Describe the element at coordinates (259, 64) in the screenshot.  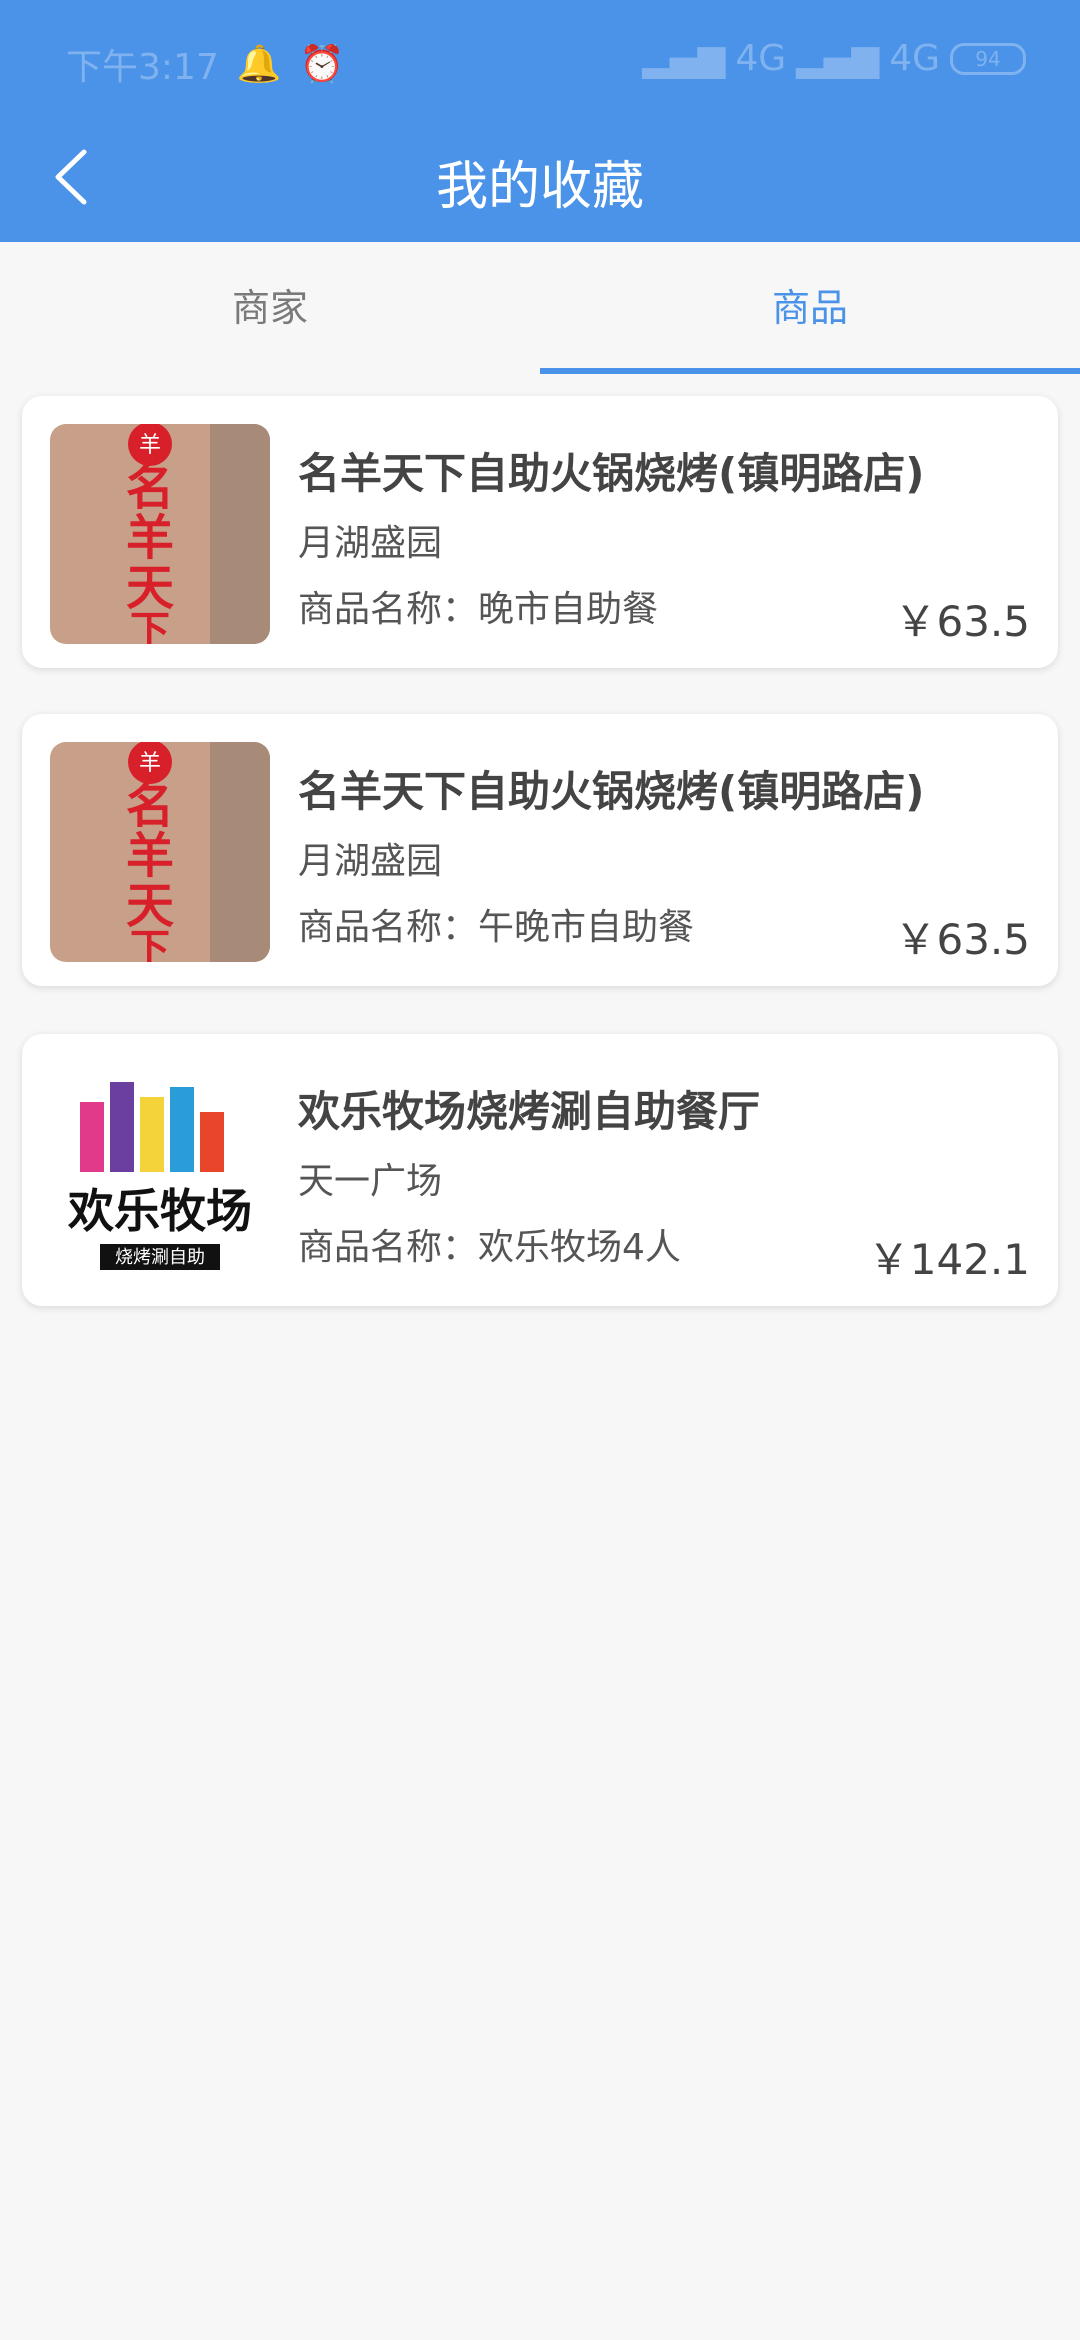
I see `bell-icon: 🔔` at that location.